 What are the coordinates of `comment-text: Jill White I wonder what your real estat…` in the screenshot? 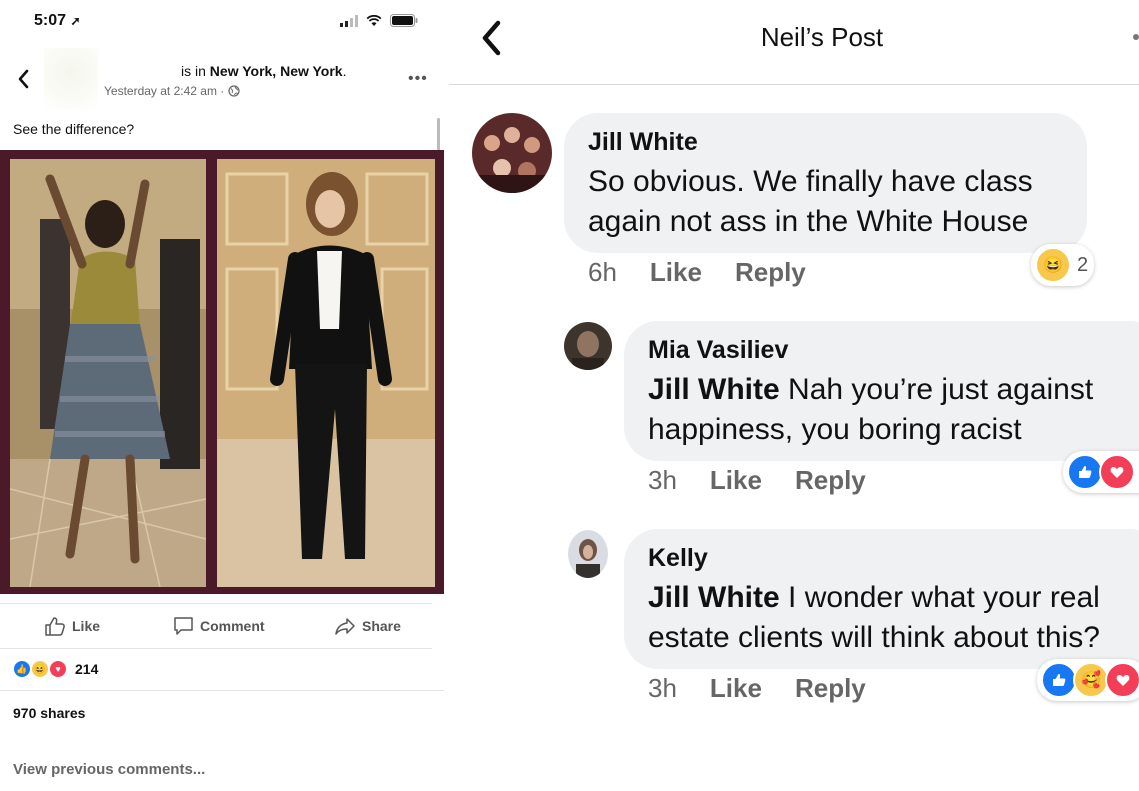 It's located at (874, 617).